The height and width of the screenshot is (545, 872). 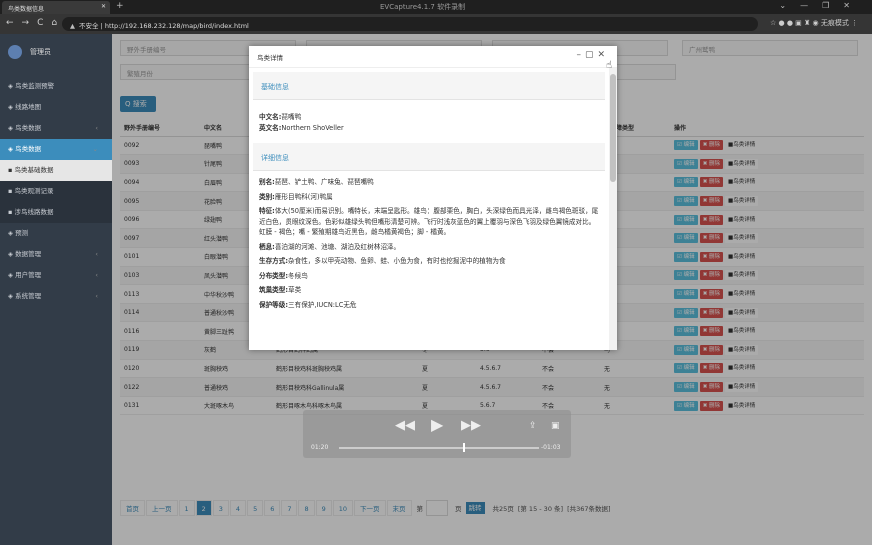 I want to click on basic-info-section: 基础信息, so click(x=429, y=86).